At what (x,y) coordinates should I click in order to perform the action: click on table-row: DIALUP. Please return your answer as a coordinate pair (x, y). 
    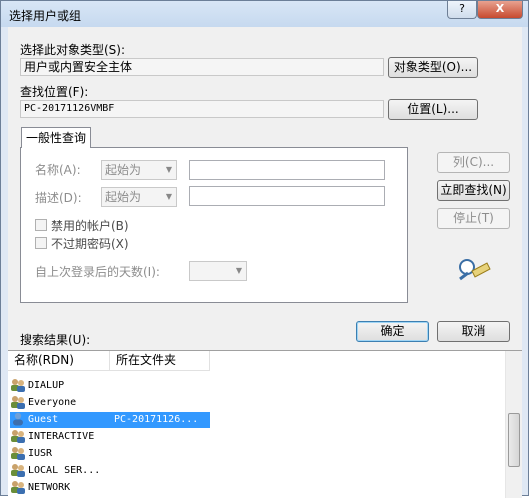
    Looking at the image, I should click on (110, 386).